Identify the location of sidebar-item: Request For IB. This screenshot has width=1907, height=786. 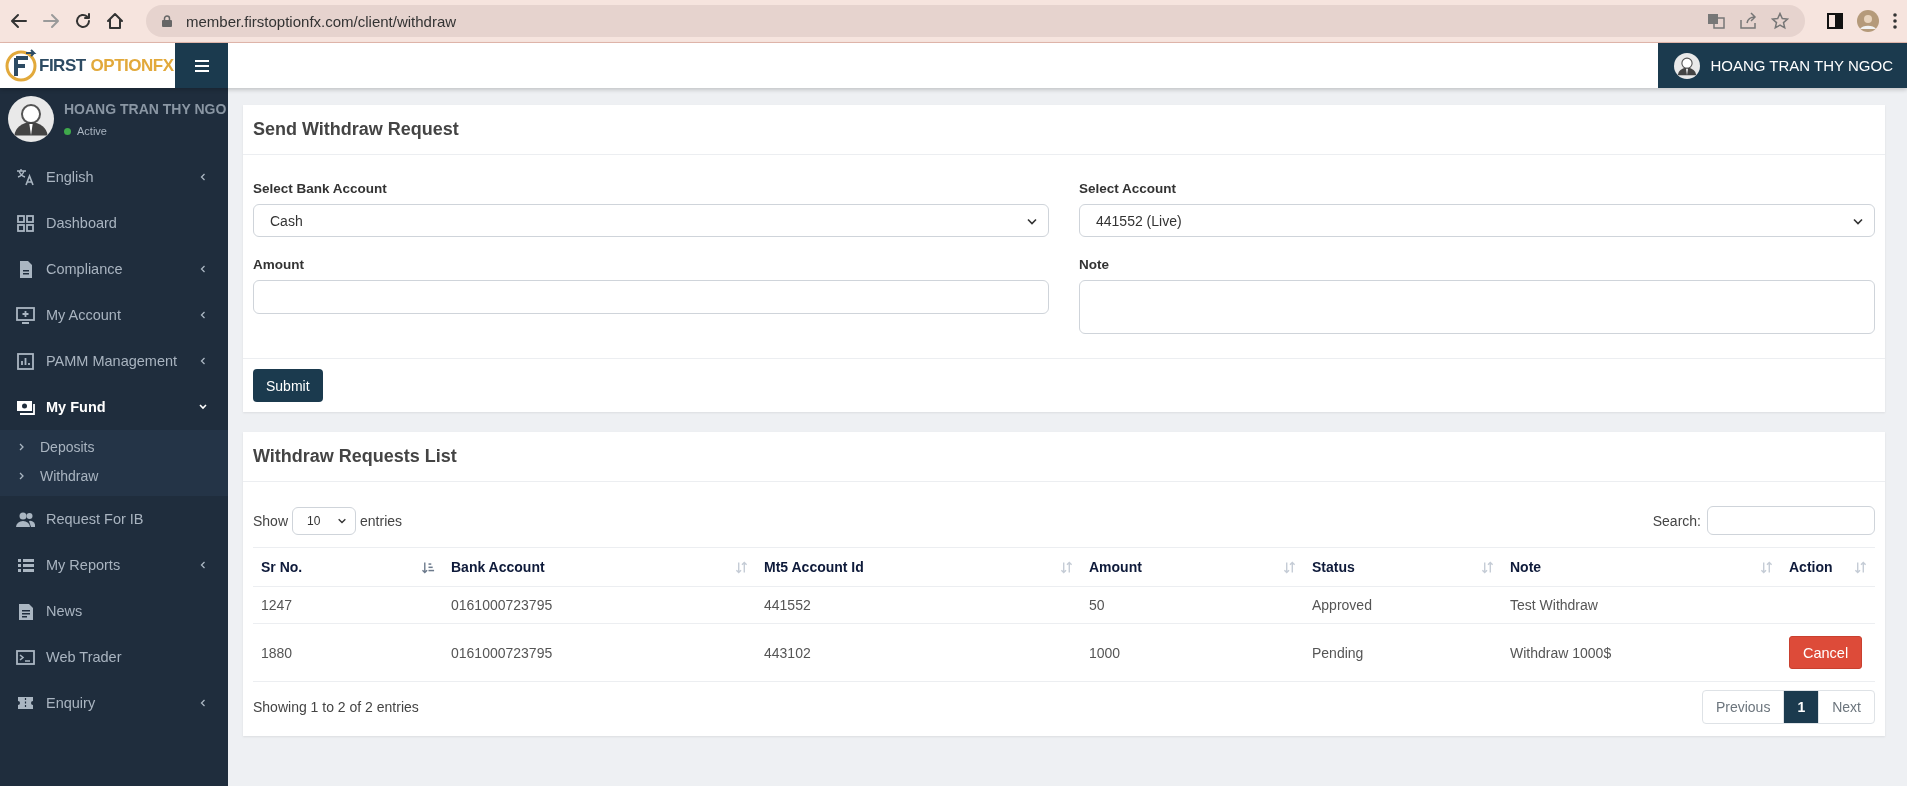
(114, 519).